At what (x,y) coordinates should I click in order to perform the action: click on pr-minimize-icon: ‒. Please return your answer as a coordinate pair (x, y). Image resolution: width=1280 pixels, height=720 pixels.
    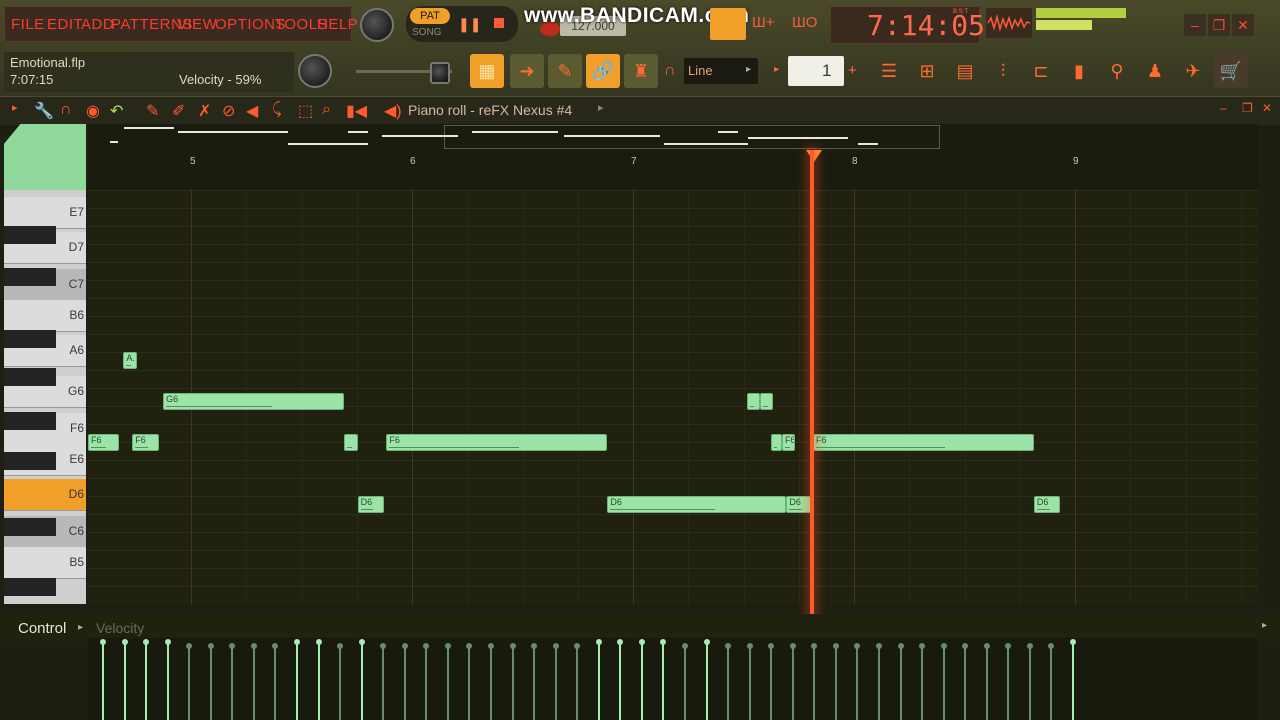
    Looking at the image, I should click on (1223, 108).